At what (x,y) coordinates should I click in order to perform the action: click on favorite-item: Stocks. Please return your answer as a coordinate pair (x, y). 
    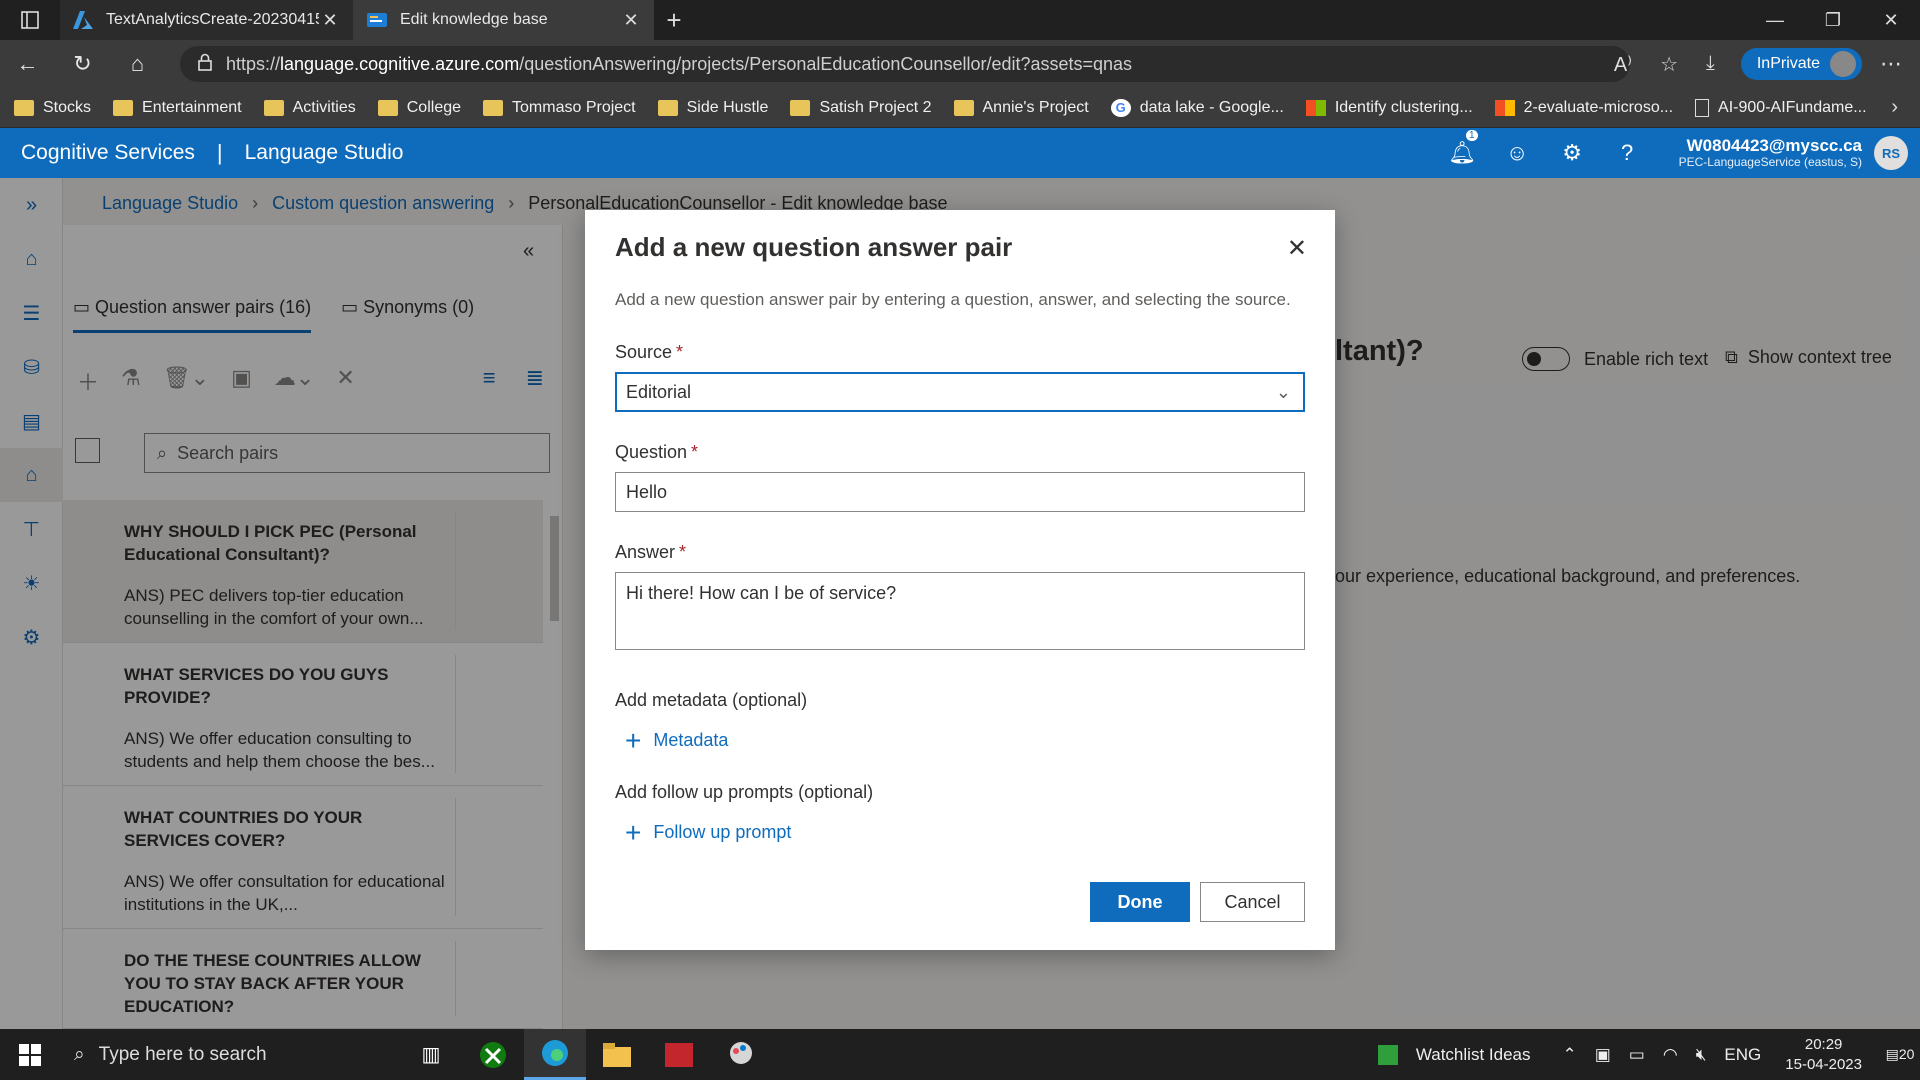
    Looking at the image, I should click on (52, 108).